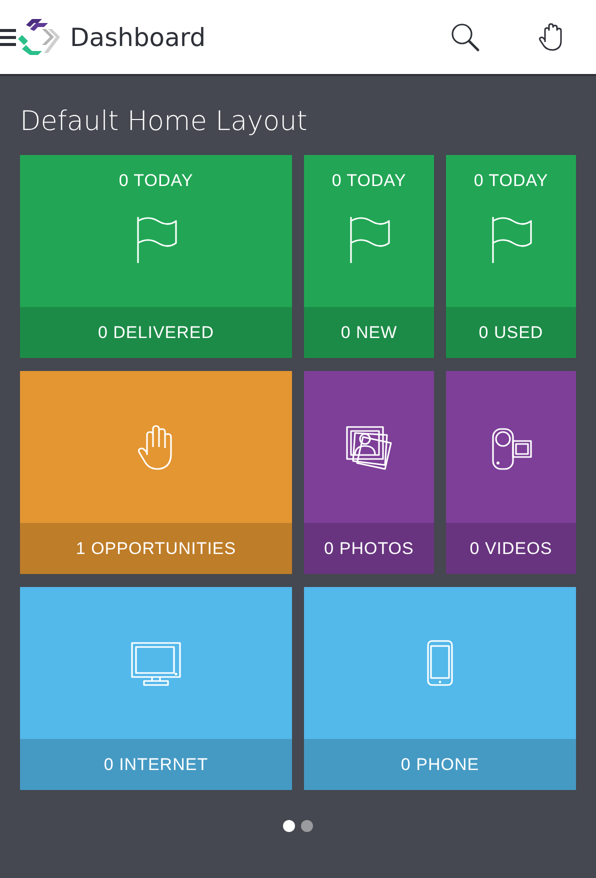  Describe the element at coordinates (440, 688) in the screenshot. I see `dashboard-tile: 0 PHONE` at that location.